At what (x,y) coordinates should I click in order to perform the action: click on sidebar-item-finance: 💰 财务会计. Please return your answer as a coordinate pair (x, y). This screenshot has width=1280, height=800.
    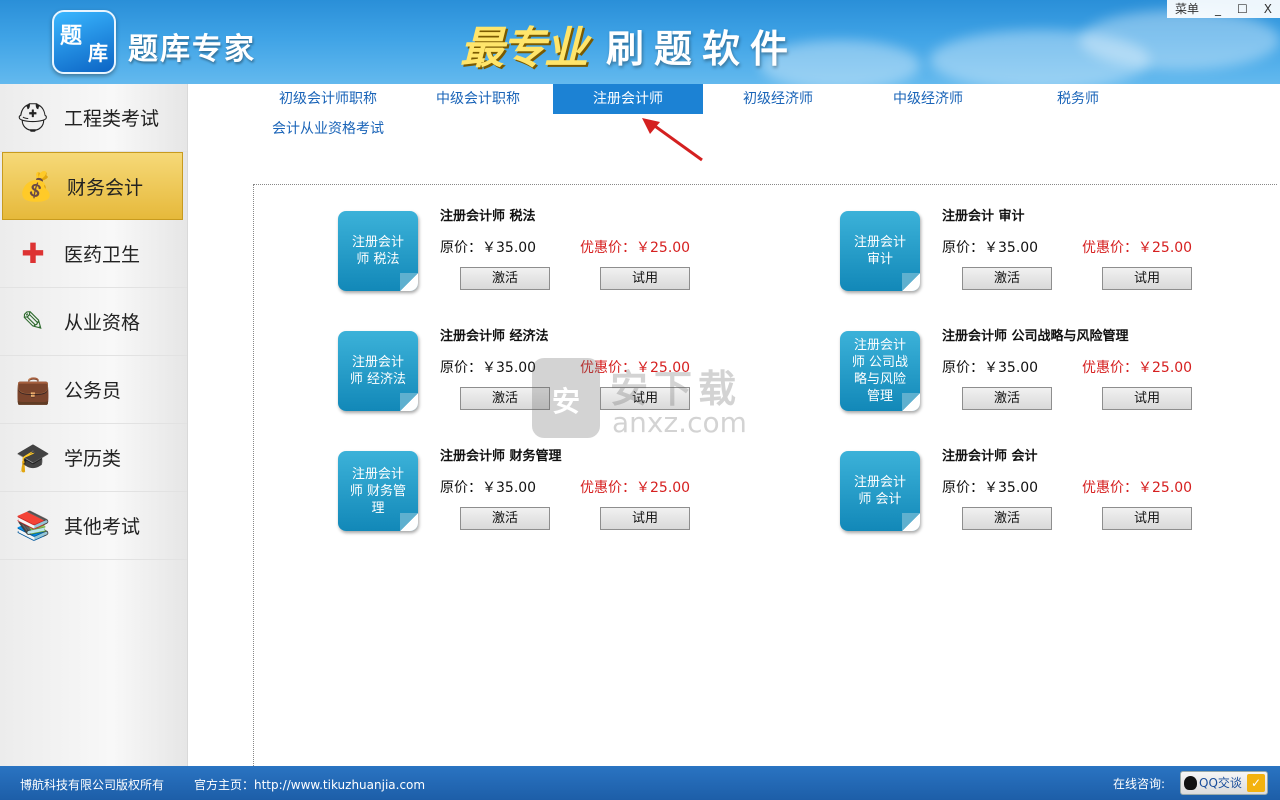
    Looking at the image, I should click on (92, 186).